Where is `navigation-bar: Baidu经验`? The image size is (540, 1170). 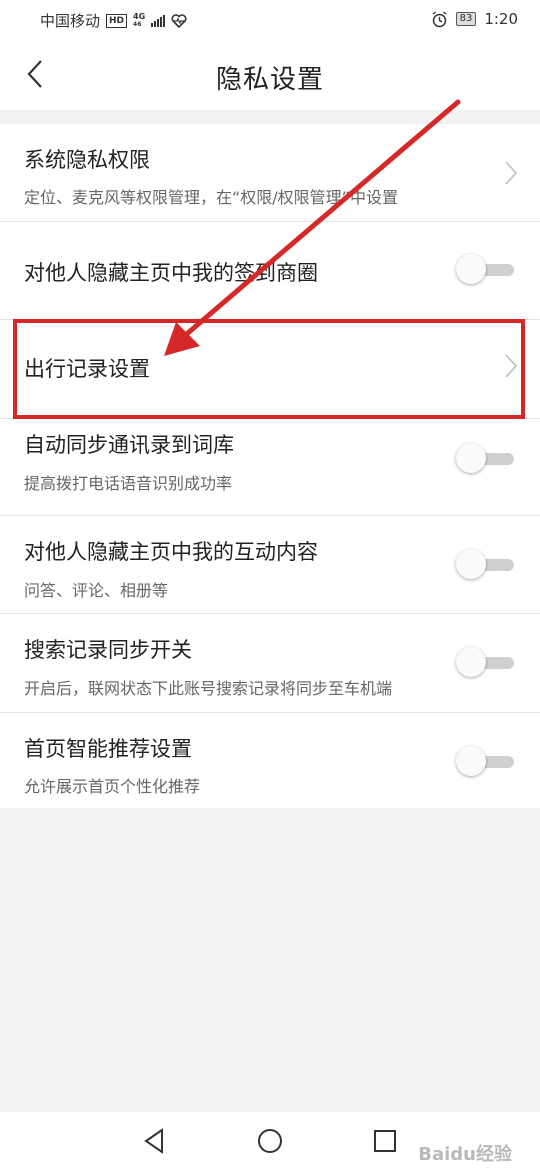 navigation-bar: Baidu经验 is located at coordinates (270, 1141).